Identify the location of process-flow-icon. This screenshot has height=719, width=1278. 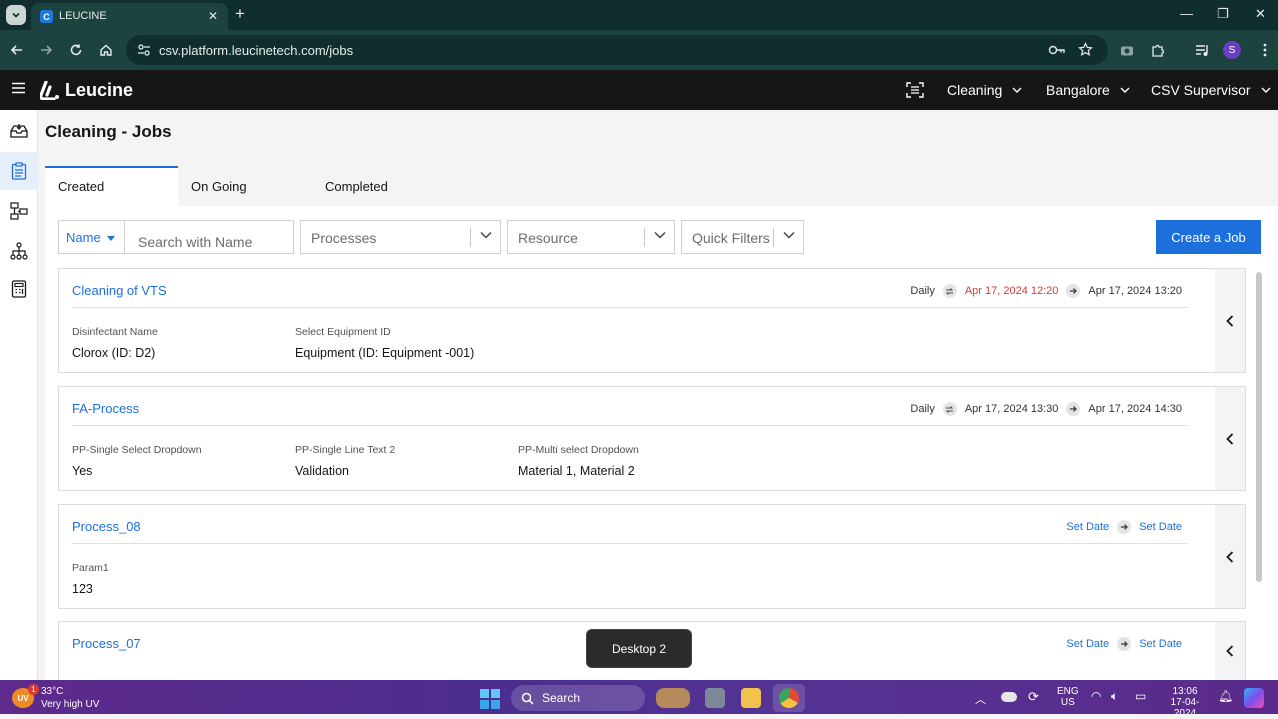
(19, 211).